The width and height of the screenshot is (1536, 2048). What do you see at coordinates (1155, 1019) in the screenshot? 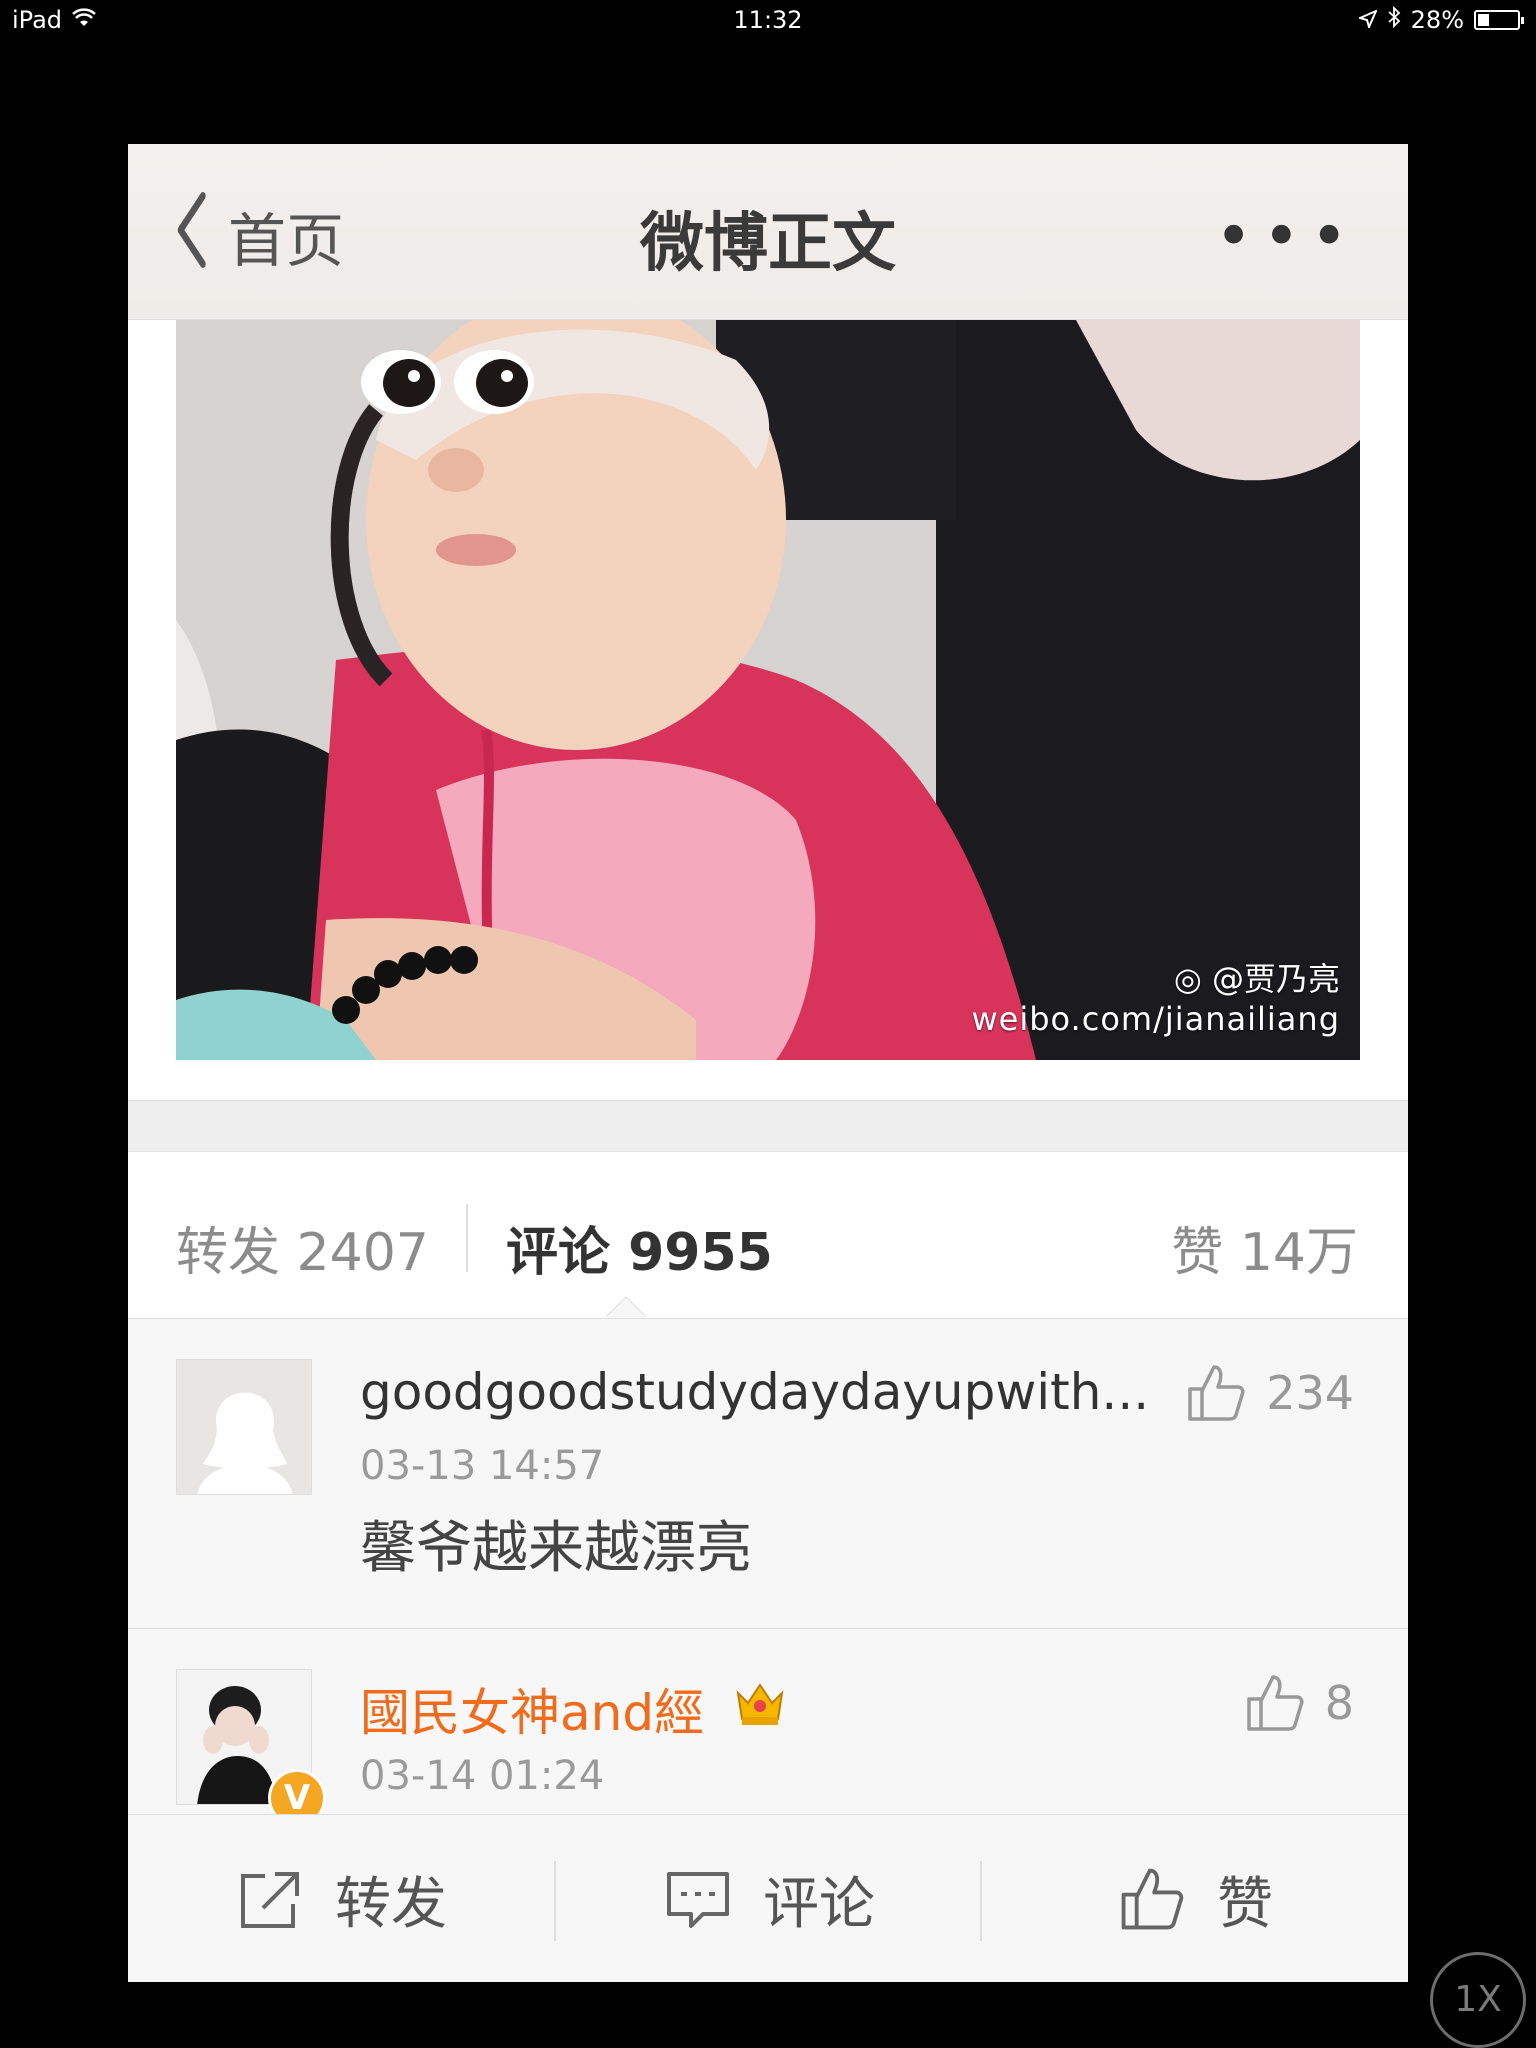
I see `watermark-url: weibo.com/jianailiang` at bounding box center [1155, 1019].